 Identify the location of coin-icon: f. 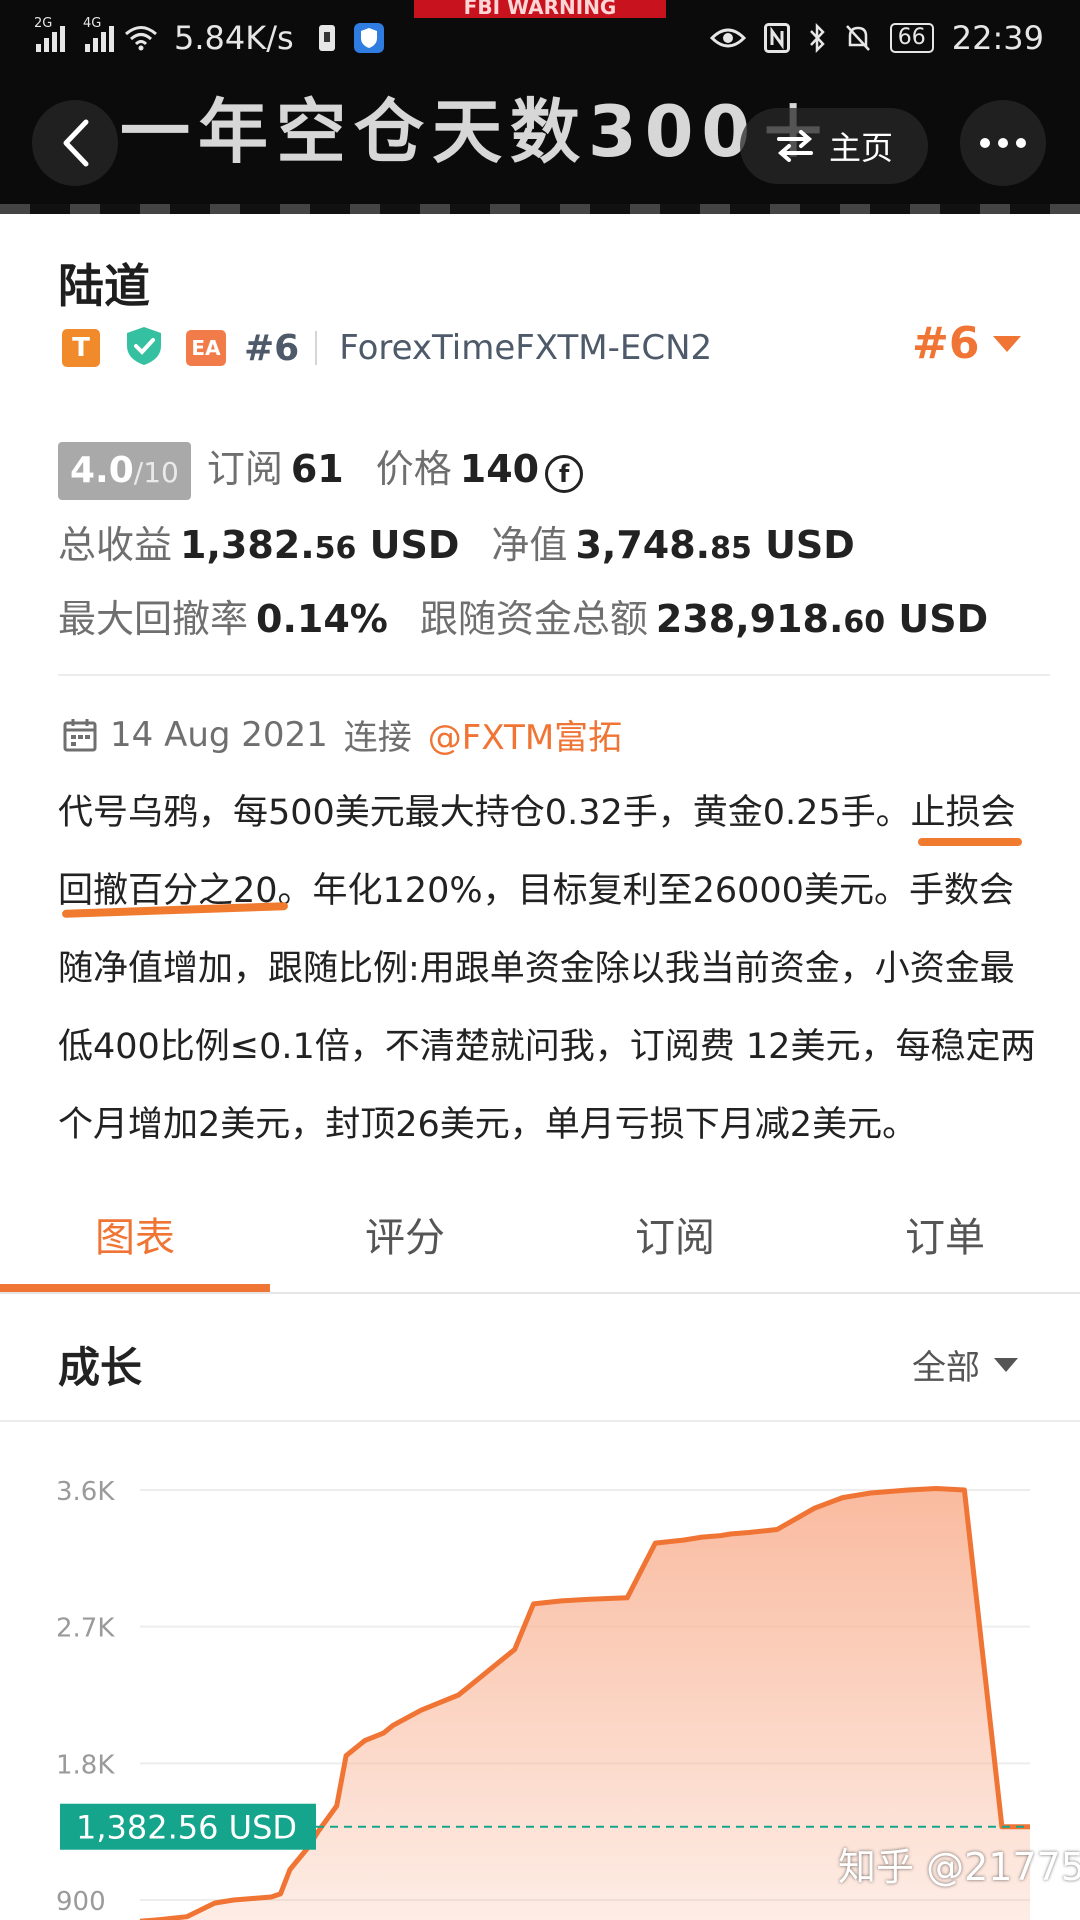
(564, 474).